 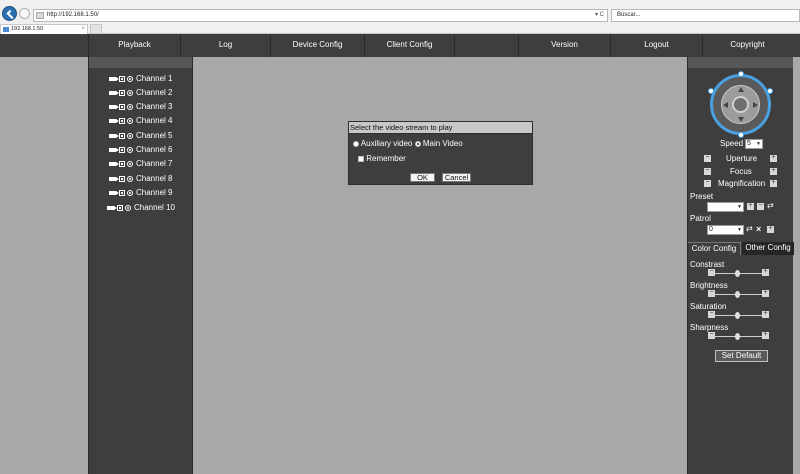 I want to click on contrast-slider-thumb, so click(x=737, y=273).